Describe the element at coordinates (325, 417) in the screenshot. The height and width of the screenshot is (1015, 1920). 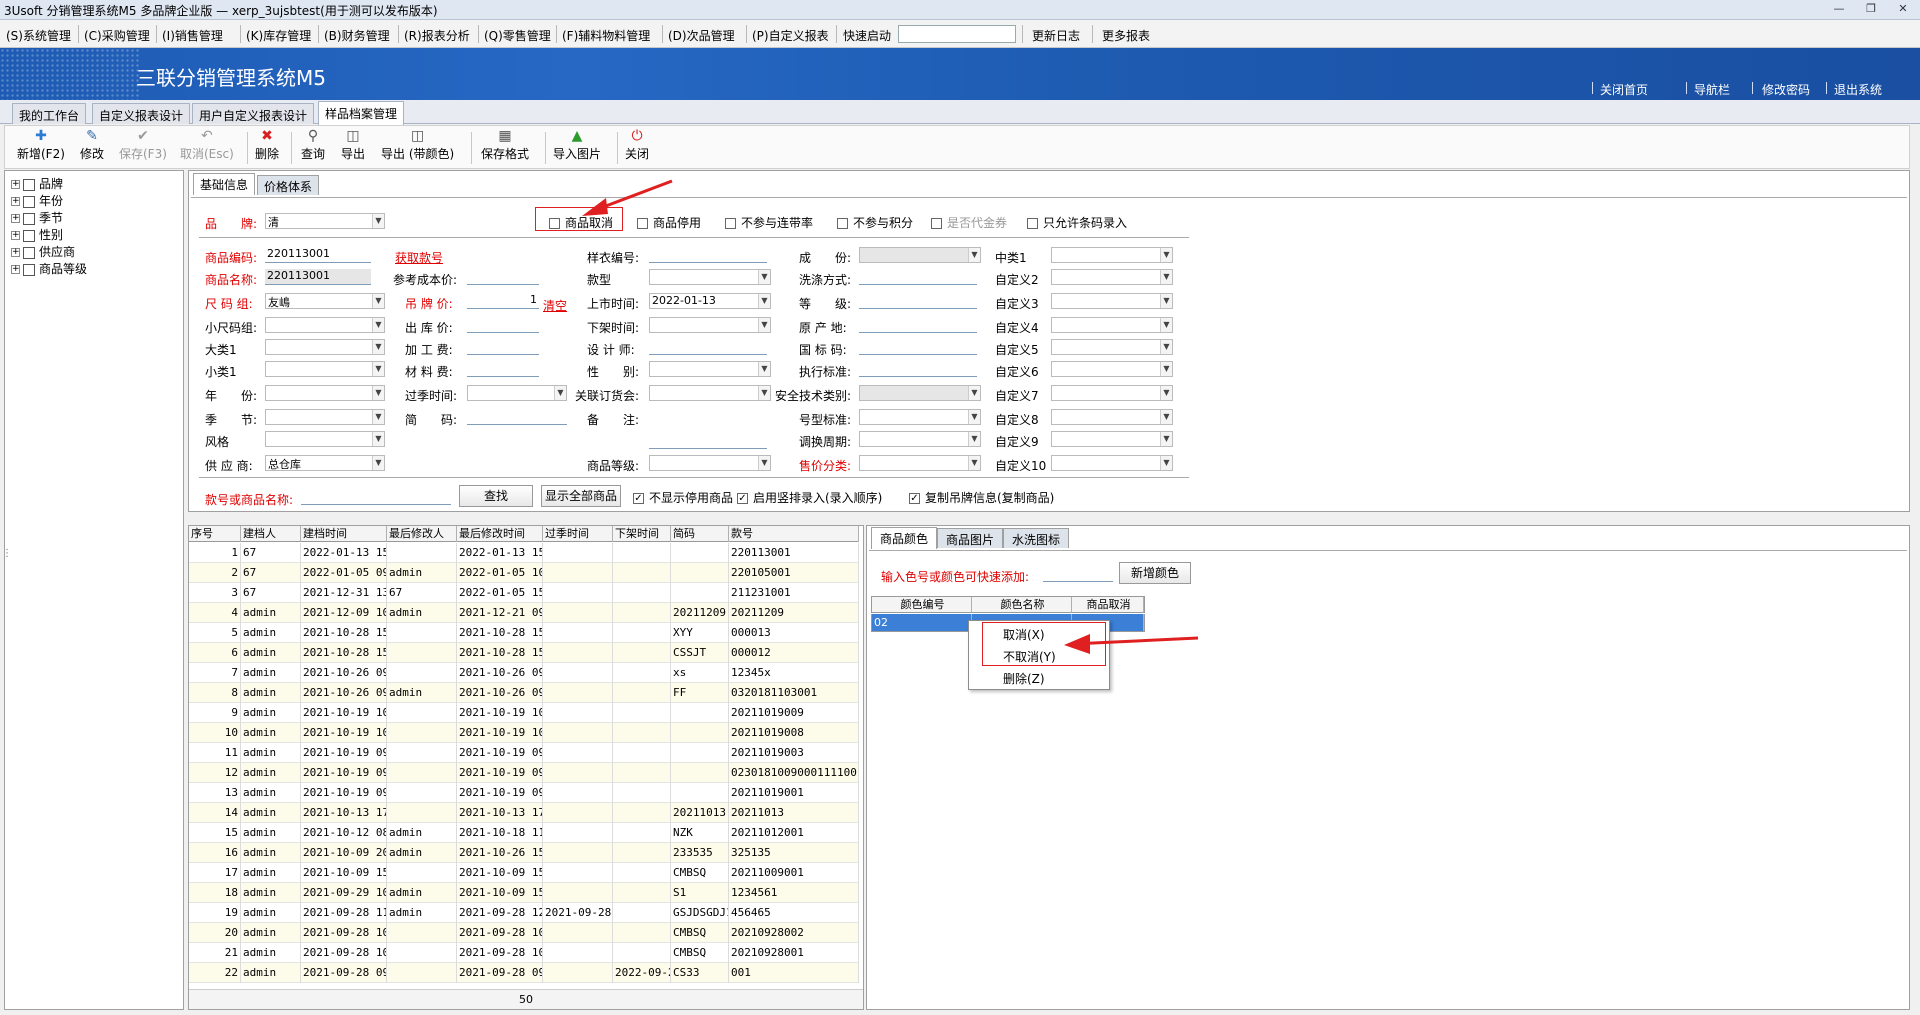
I see `season-select: ▼` at that location.